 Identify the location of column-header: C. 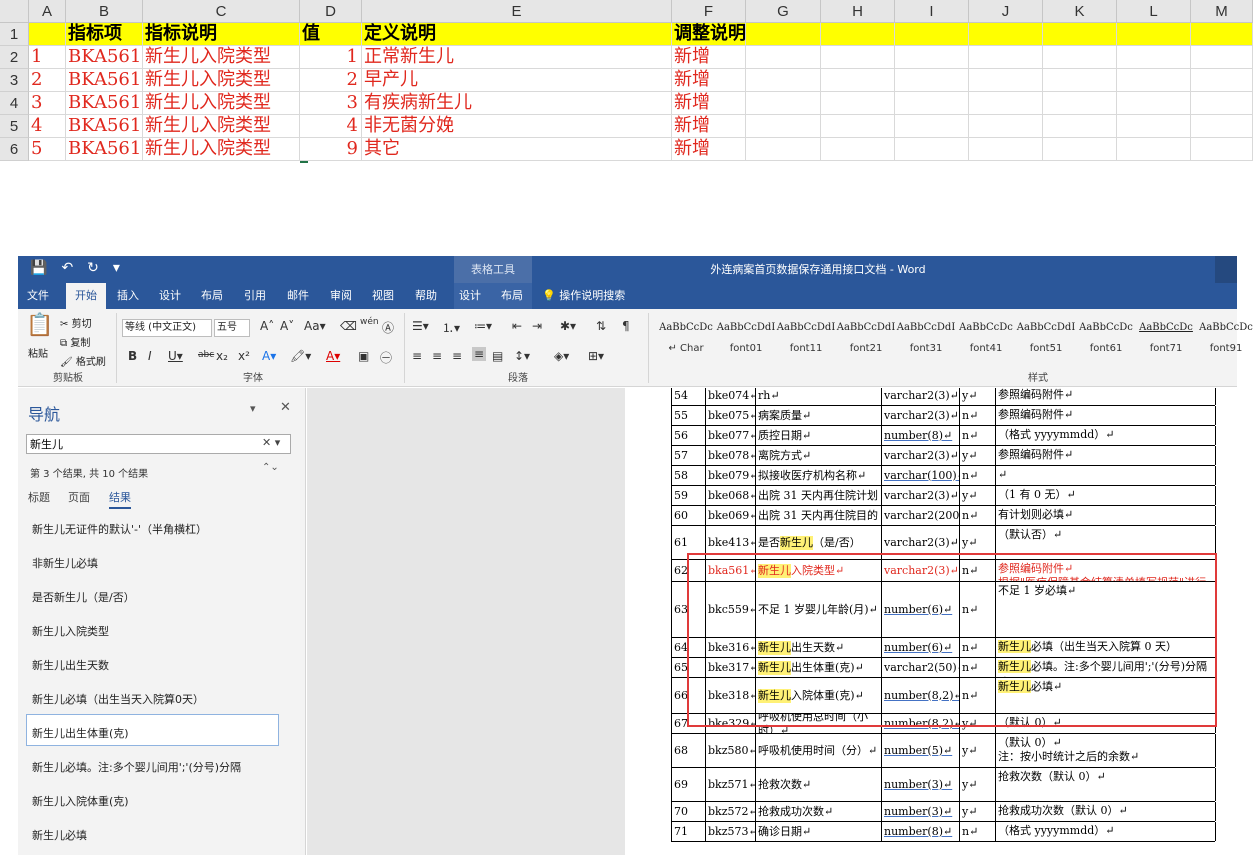
(221, 11).